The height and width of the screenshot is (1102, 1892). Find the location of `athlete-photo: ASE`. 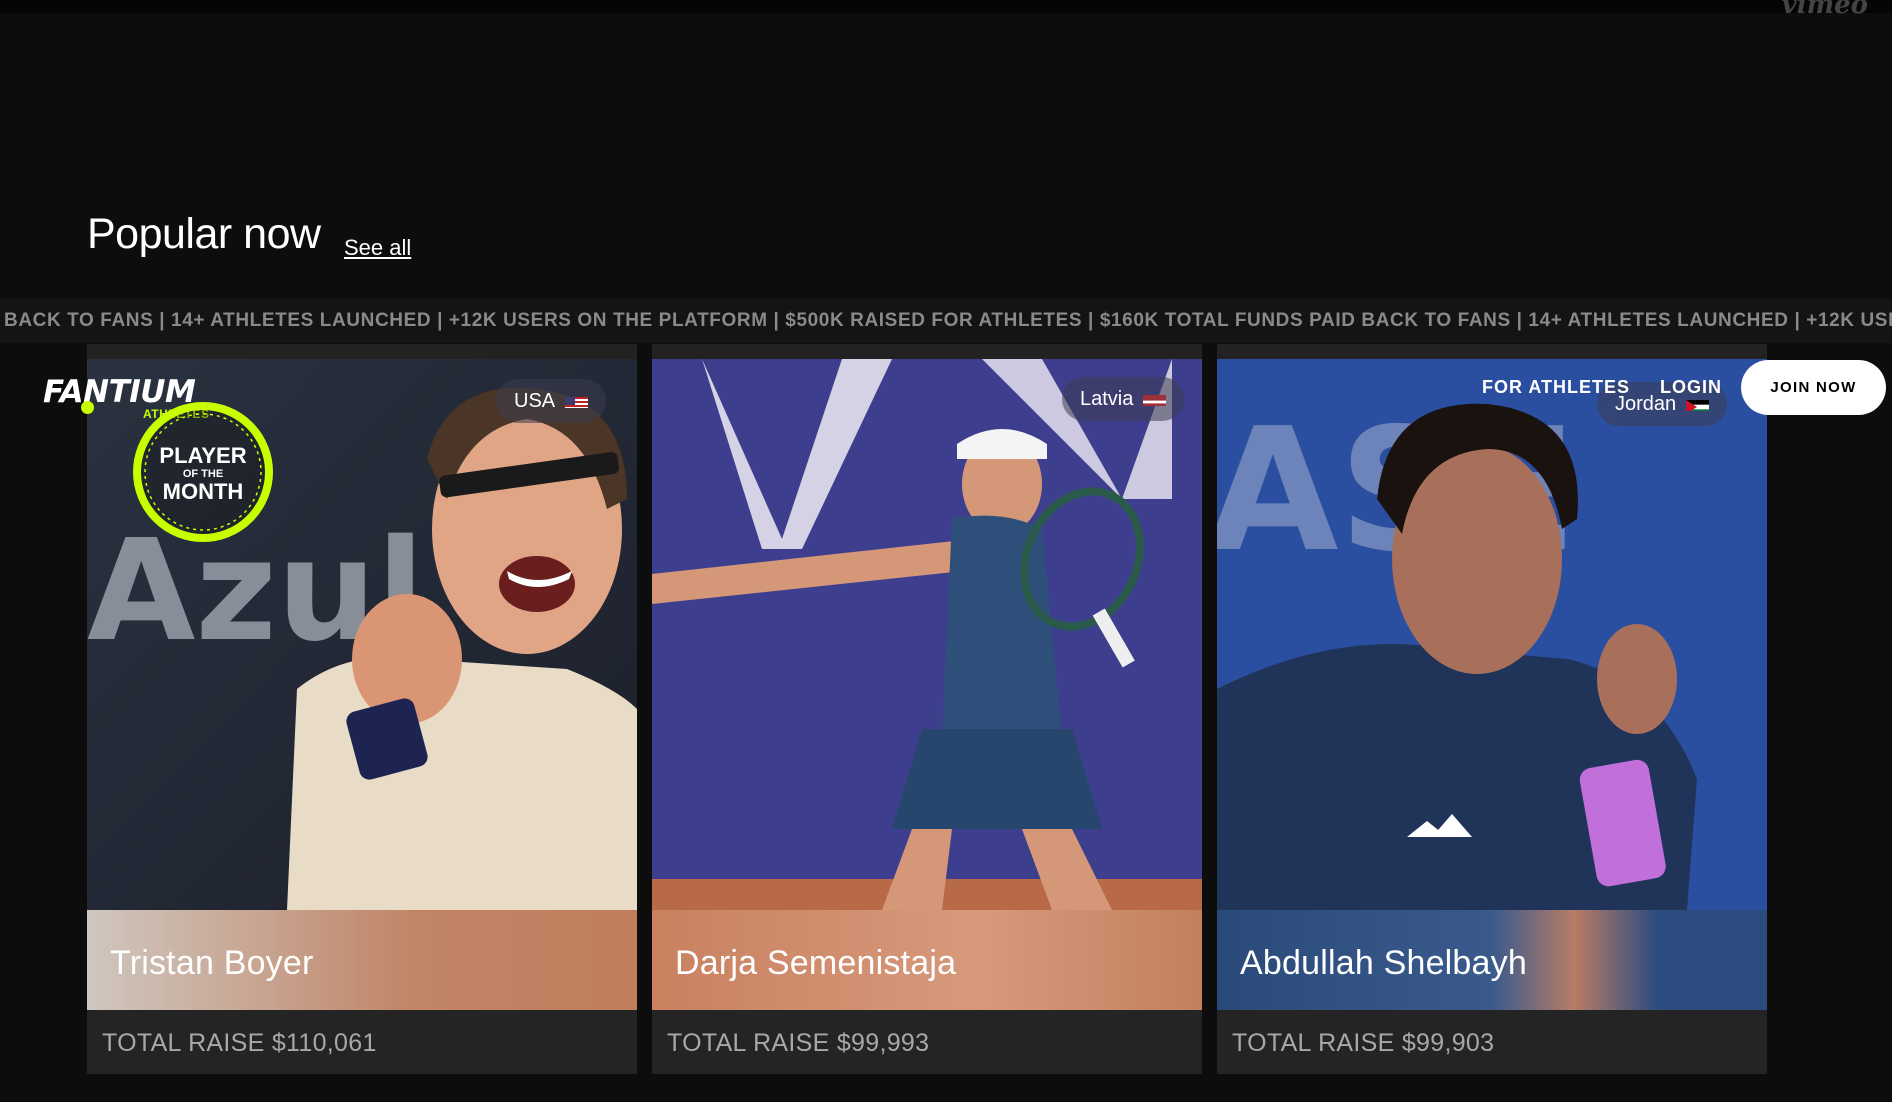

athlete-photo: ASE is located at coordinates (1492, 634).